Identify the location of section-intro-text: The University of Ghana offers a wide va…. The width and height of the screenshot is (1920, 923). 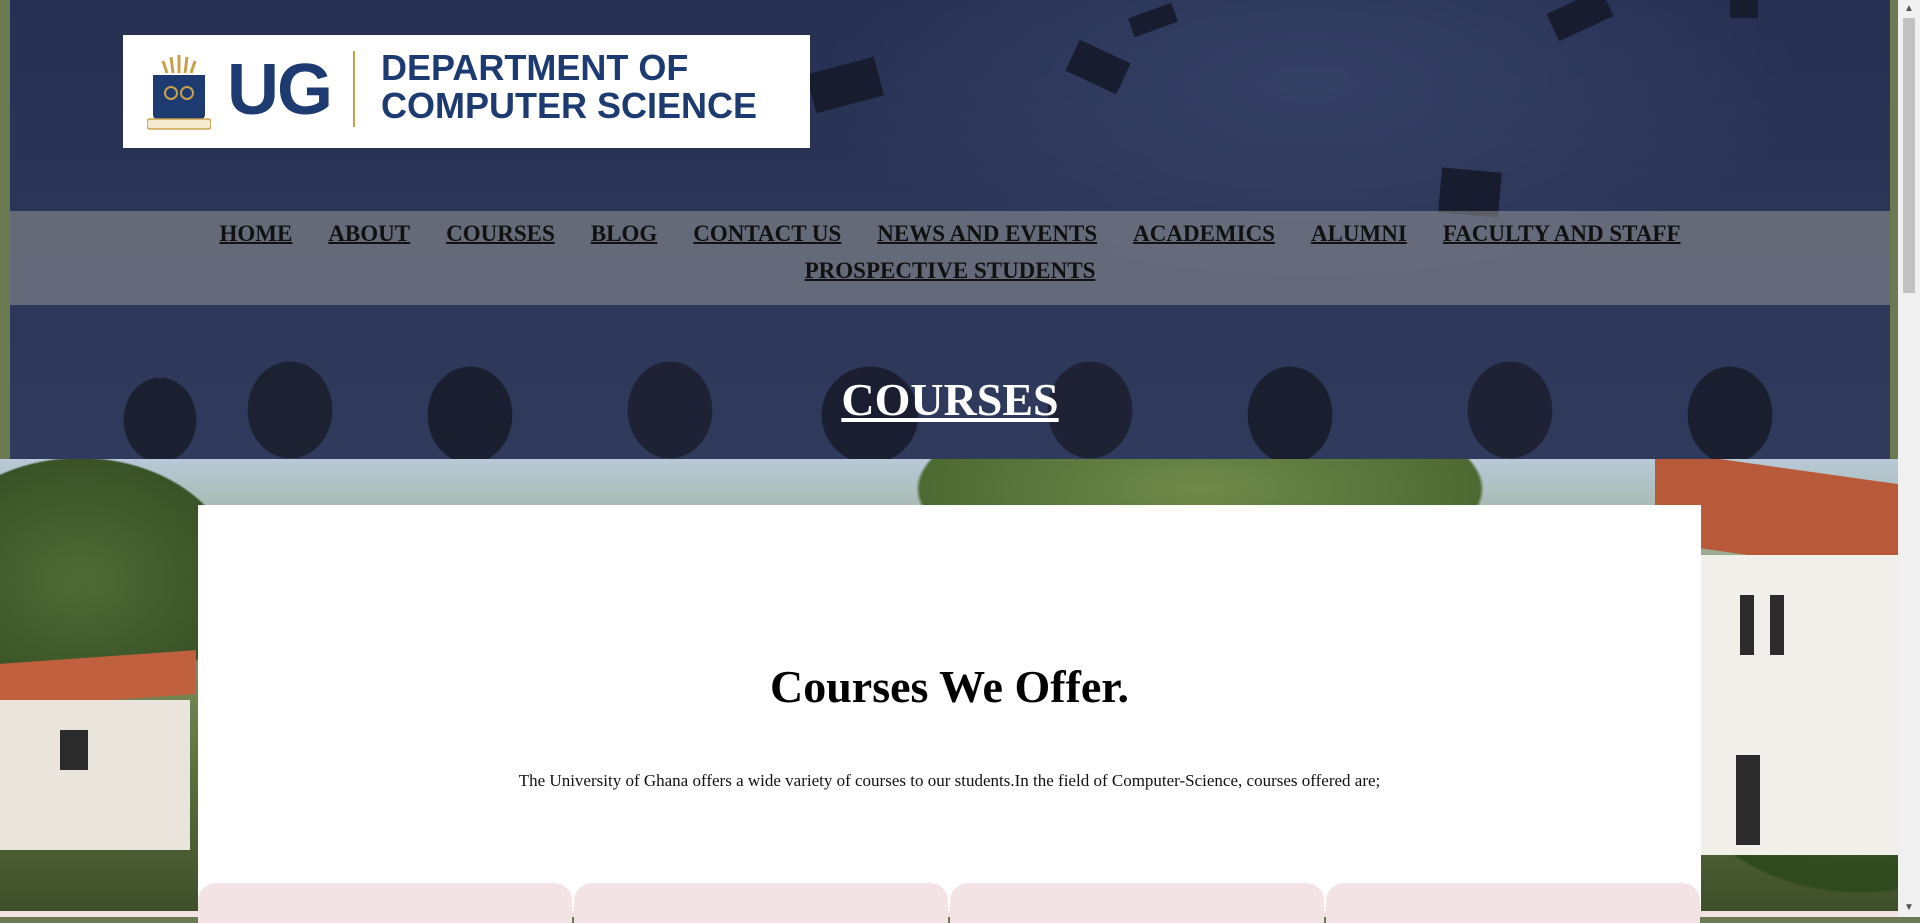
(949, 780).